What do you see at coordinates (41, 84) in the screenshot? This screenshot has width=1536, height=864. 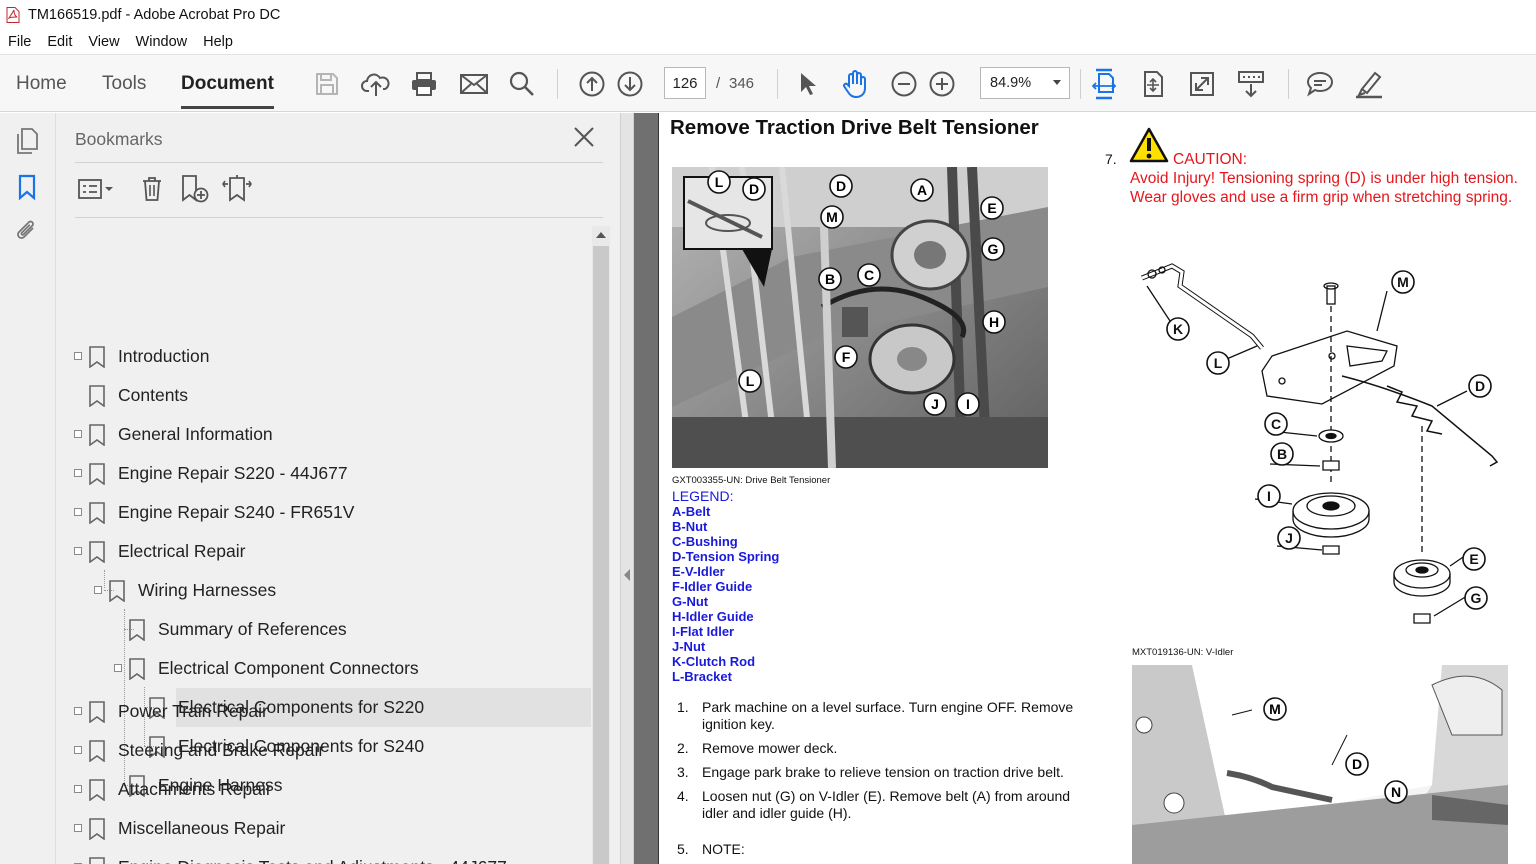 I see `tab-home: Home` at bounding box center [41, 84].